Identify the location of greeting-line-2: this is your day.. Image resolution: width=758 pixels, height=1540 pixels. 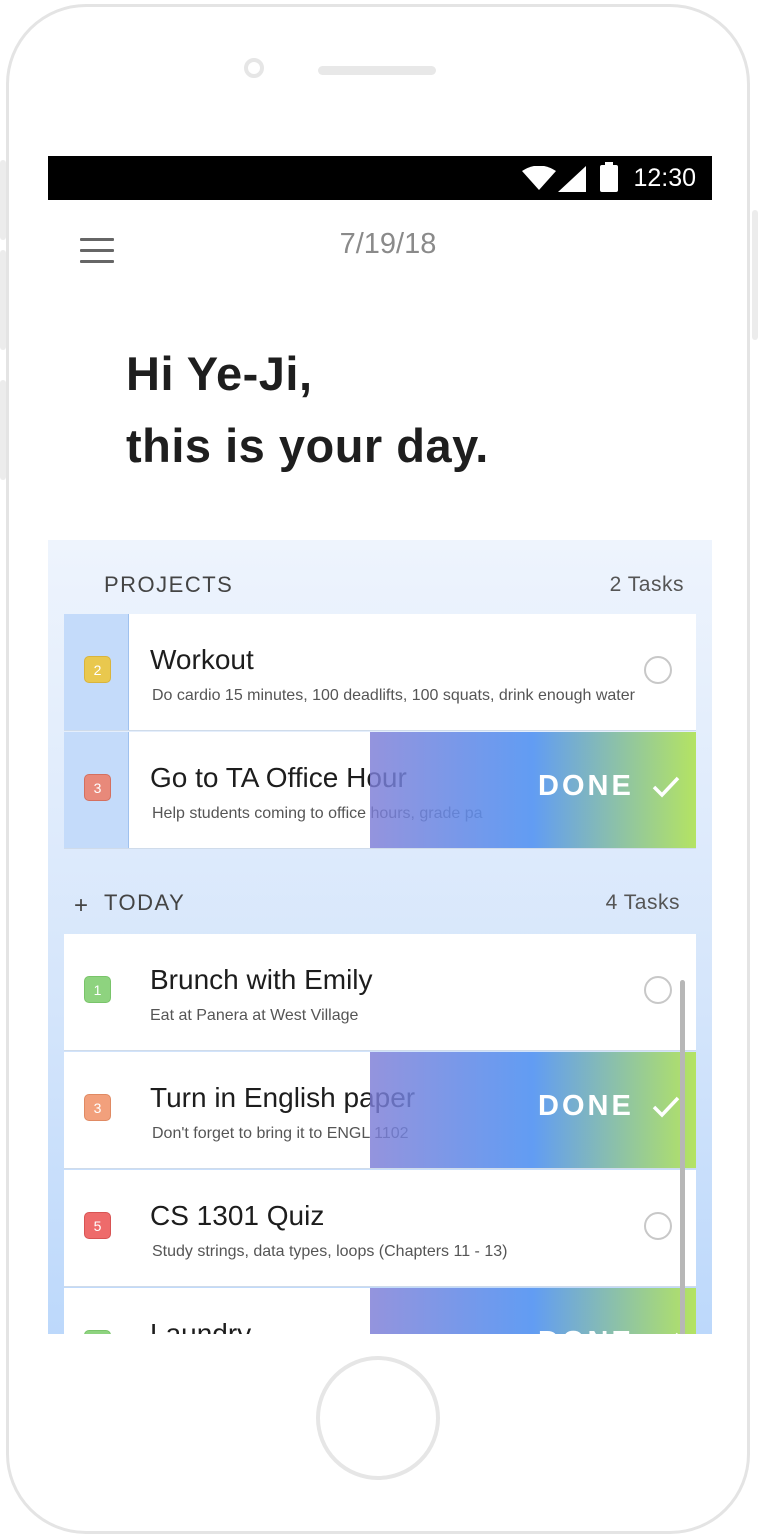
(307, 445).